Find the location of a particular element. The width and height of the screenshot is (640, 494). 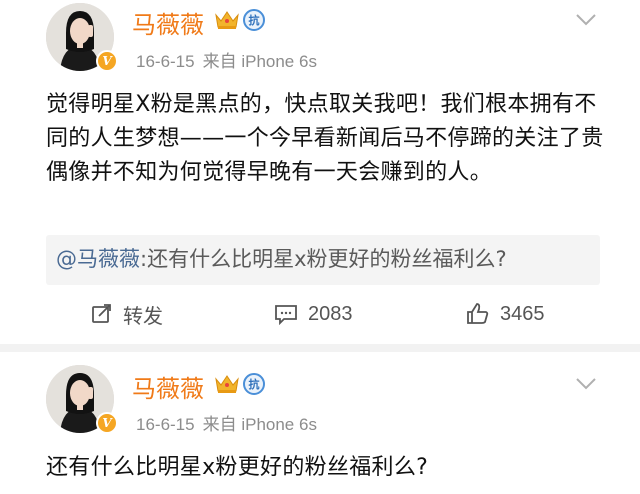

comment-icon is located at coordinates (286, 315).